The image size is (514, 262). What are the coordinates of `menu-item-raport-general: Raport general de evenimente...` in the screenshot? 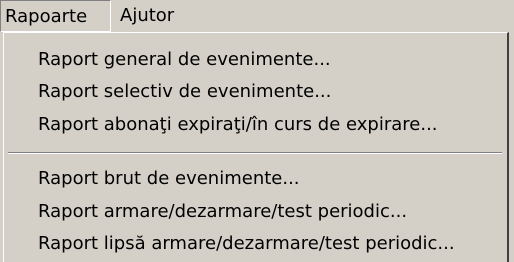 It's located at (184, 60).